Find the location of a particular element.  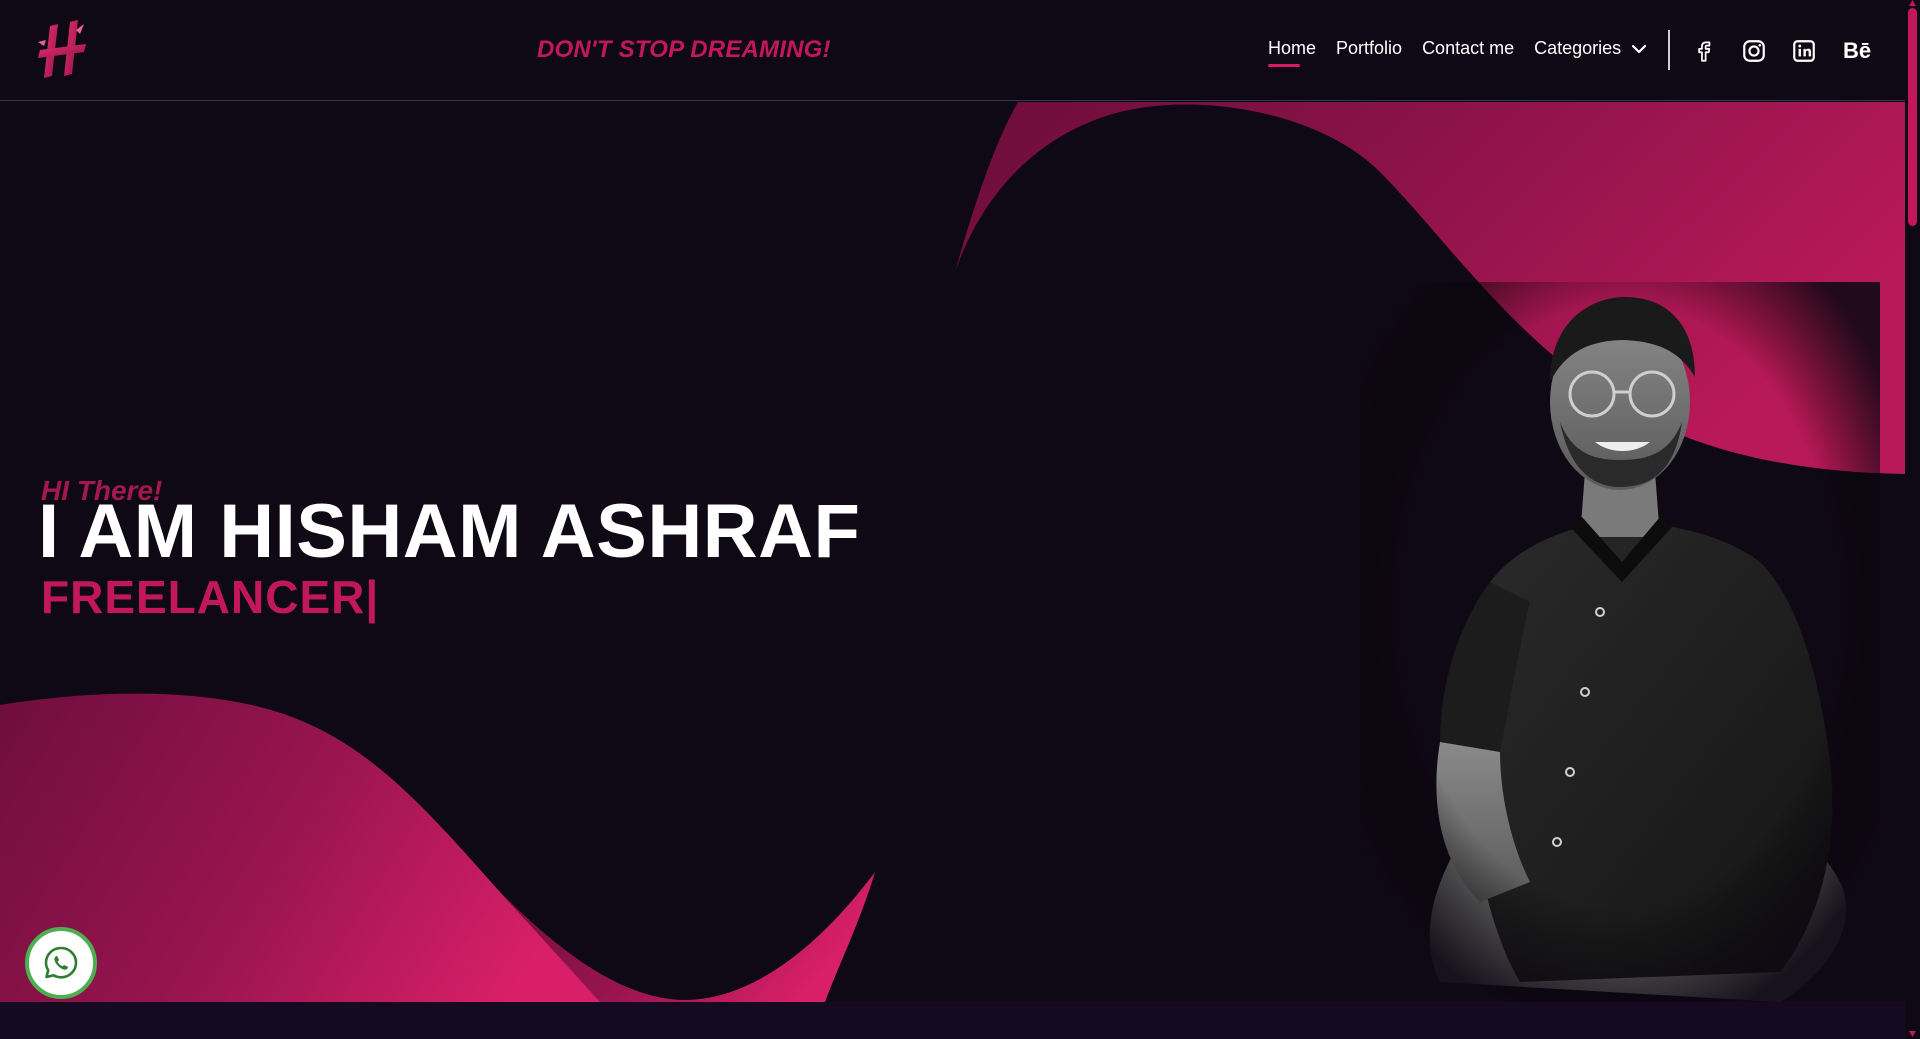

whatsapp-button is located at coordinates (61, 963).